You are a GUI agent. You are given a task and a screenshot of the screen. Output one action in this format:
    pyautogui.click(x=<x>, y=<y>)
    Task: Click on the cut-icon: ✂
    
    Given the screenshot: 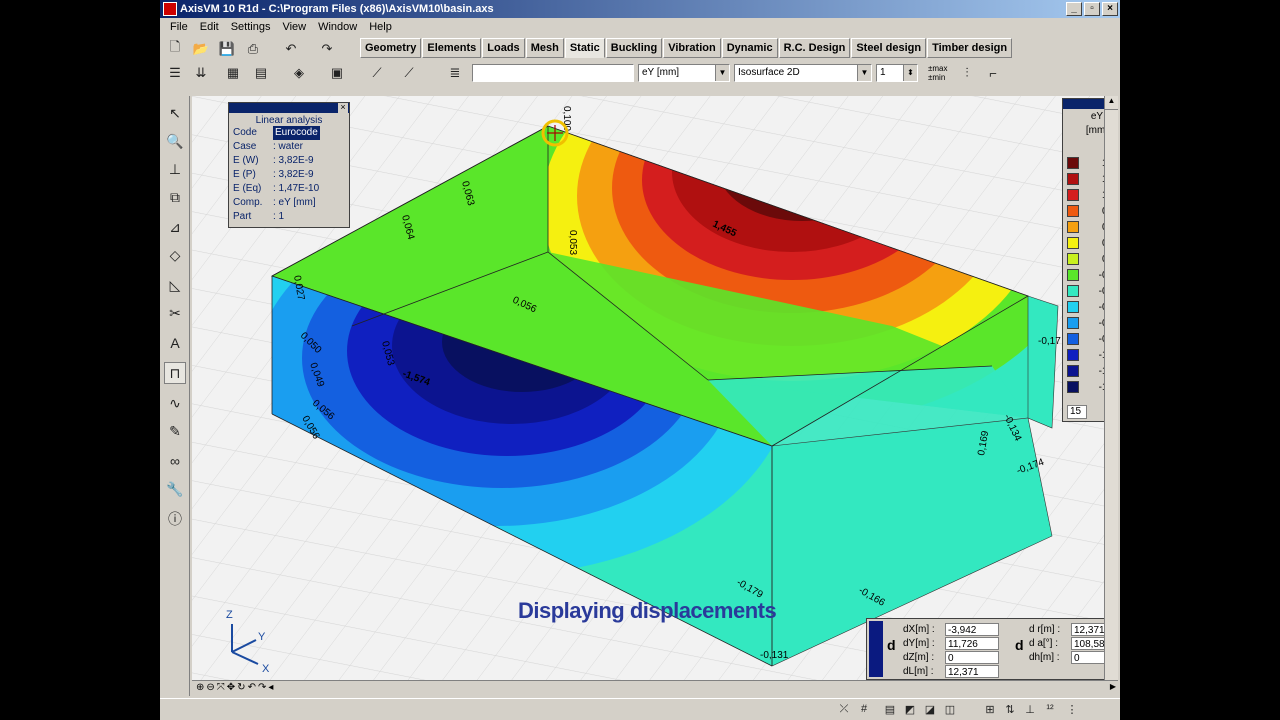 What is the action you would take?
    pyautogui.click(x=175, y=313)
    